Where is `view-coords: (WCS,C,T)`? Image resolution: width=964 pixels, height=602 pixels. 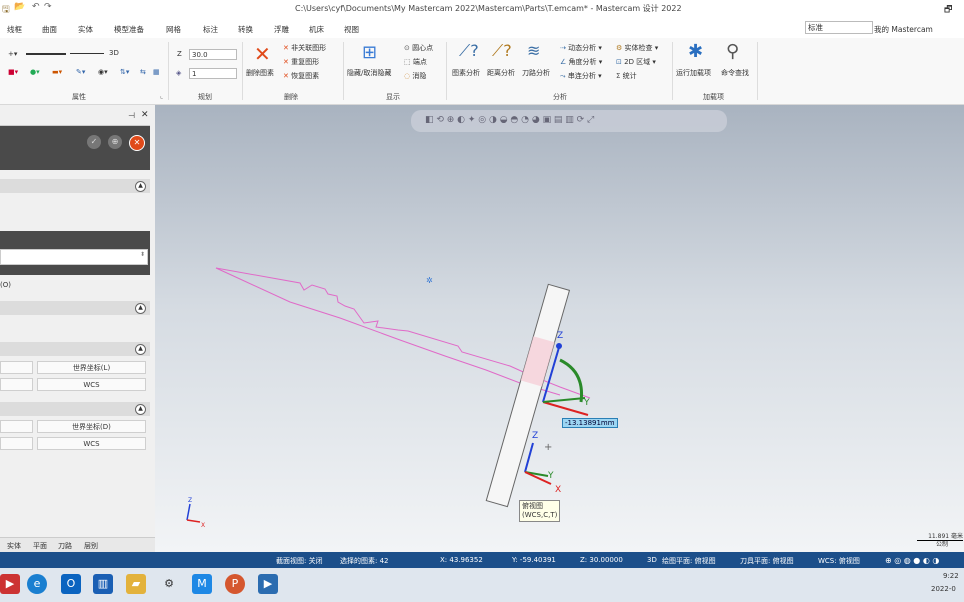
view-coords: (WCS,C,T) is located at coordinates (540, 515).